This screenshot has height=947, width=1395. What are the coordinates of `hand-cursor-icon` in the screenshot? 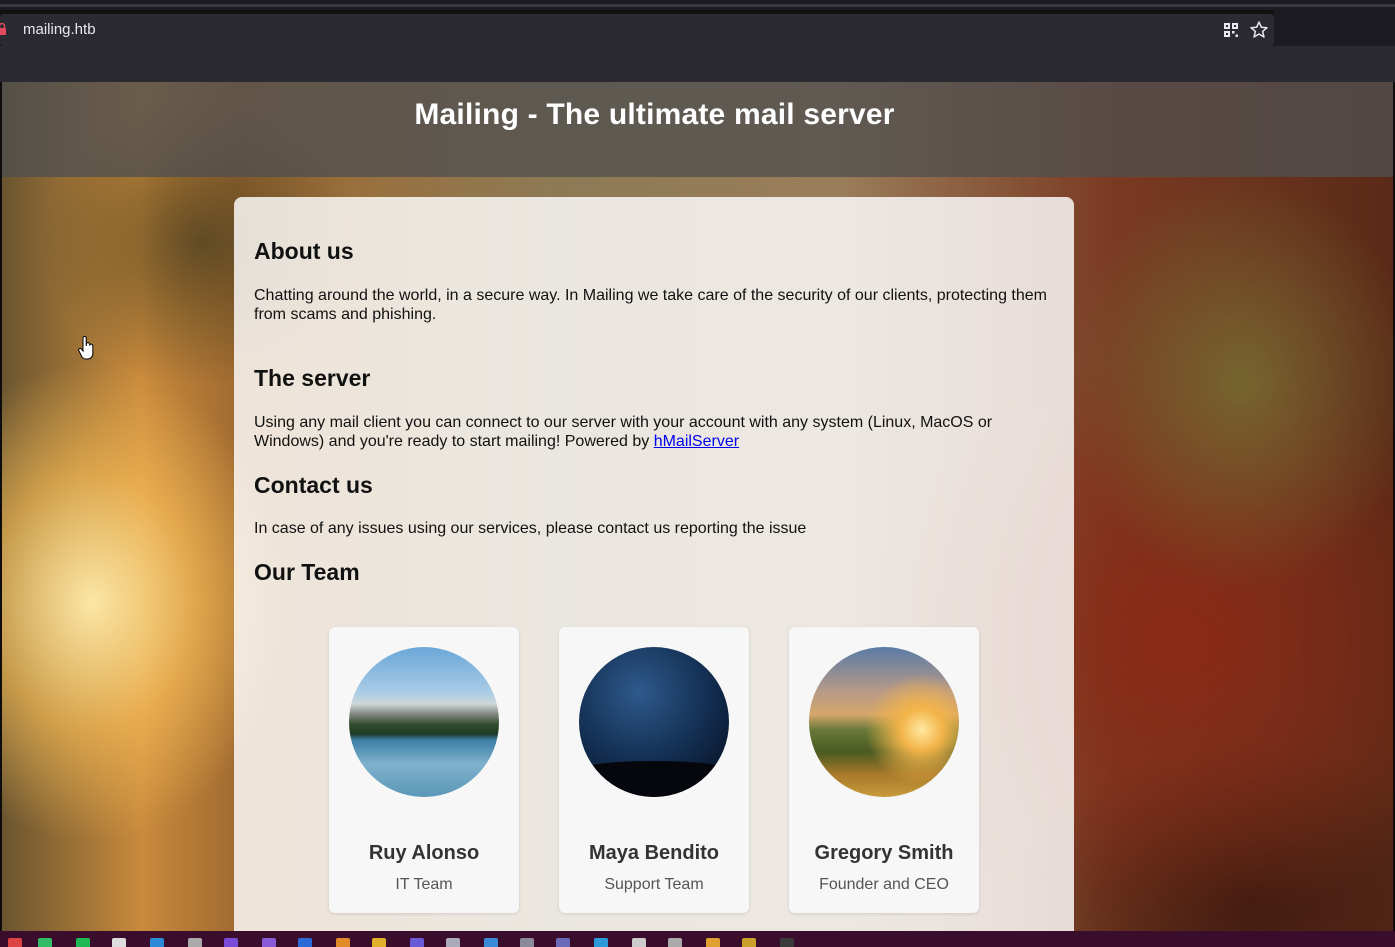 It's located at (86, 348).